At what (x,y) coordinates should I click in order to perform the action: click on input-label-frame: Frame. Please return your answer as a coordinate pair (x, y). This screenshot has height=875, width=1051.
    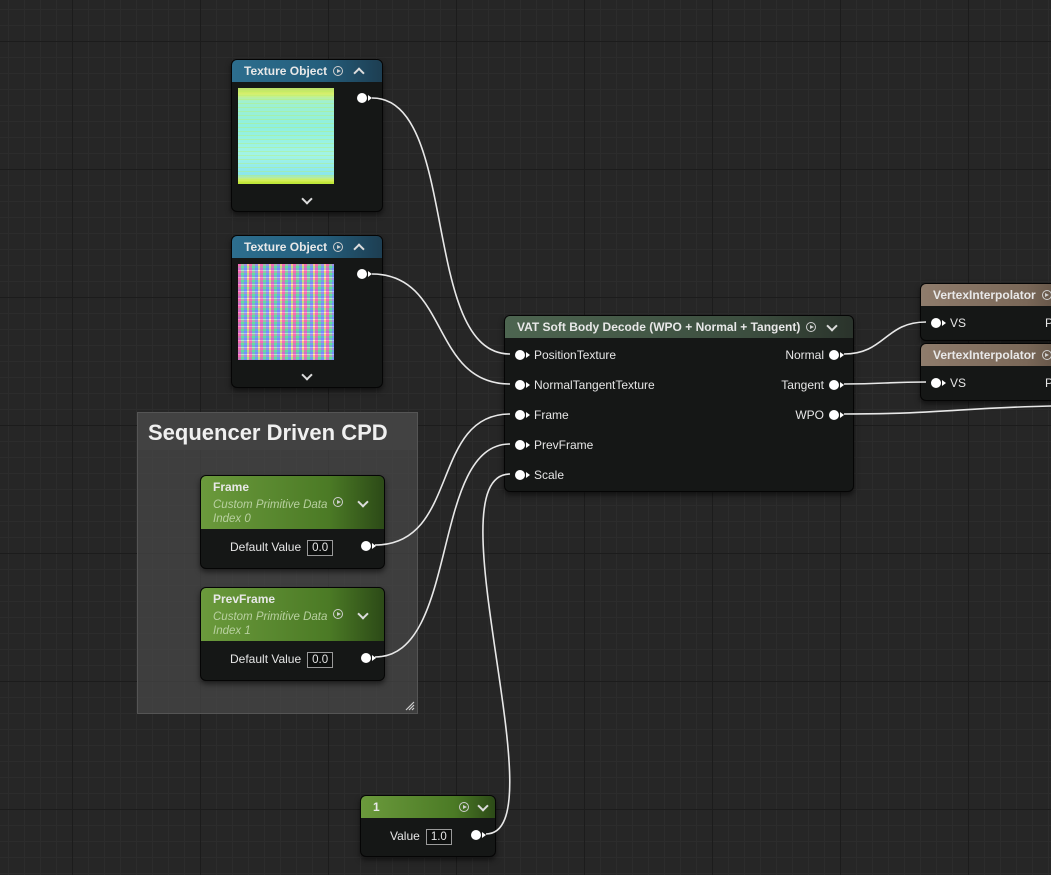
    Looking at the image, I should click on (551, 415).